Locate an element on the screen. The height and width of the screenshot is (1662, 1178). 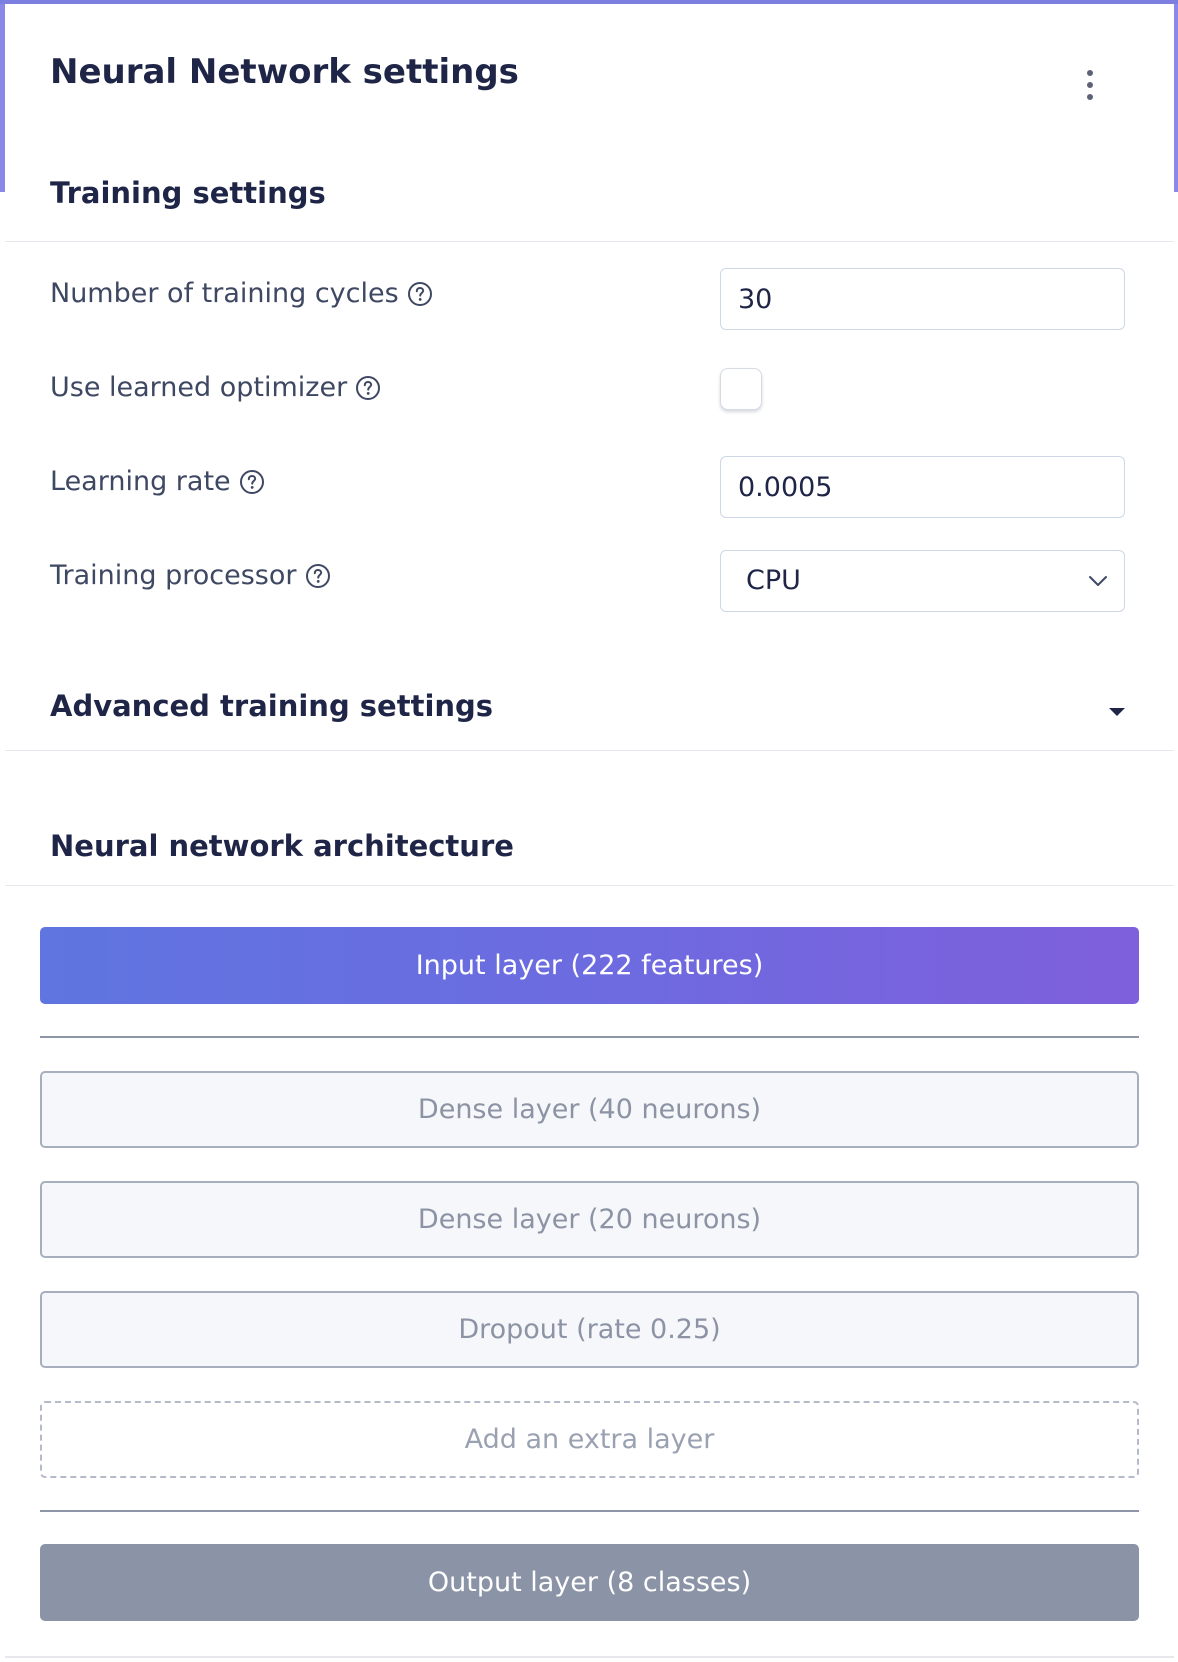
dense-layer: Dense layer (20 neurons) is located at coordinates (589, 1219).